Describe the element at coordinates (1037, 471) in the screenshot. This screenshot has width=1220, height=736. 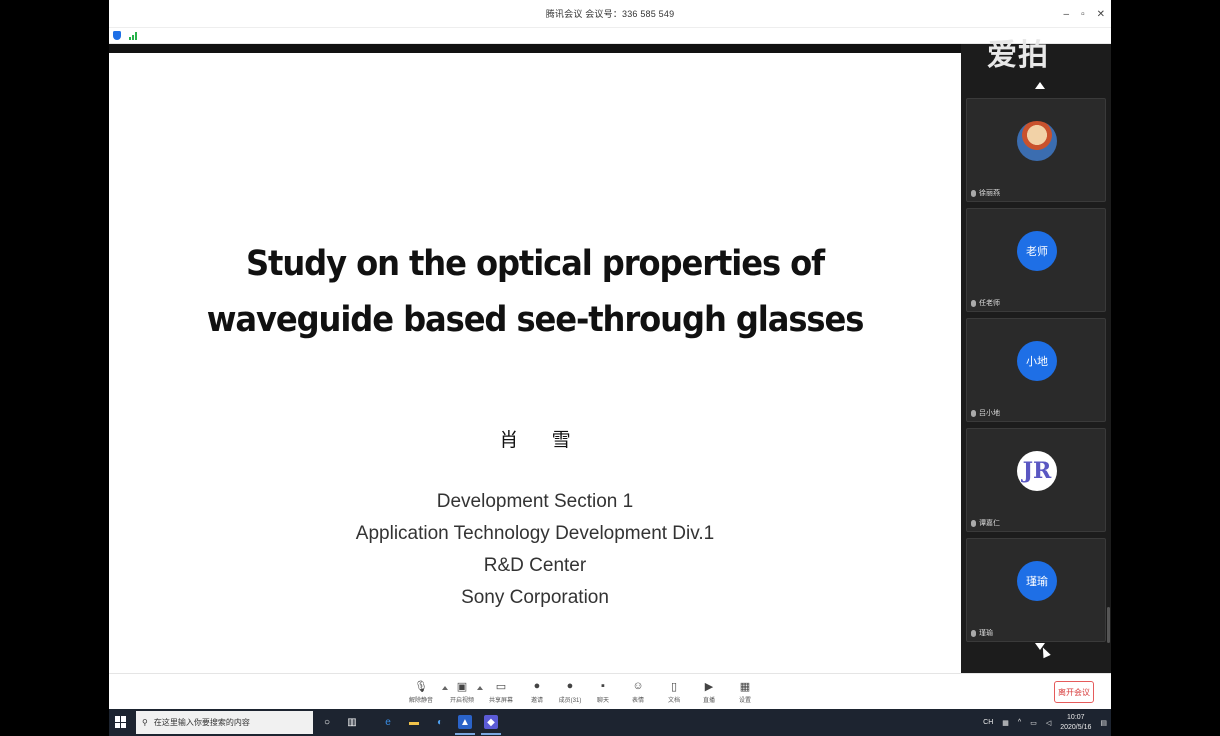
I see `avatar: JR` at that location.